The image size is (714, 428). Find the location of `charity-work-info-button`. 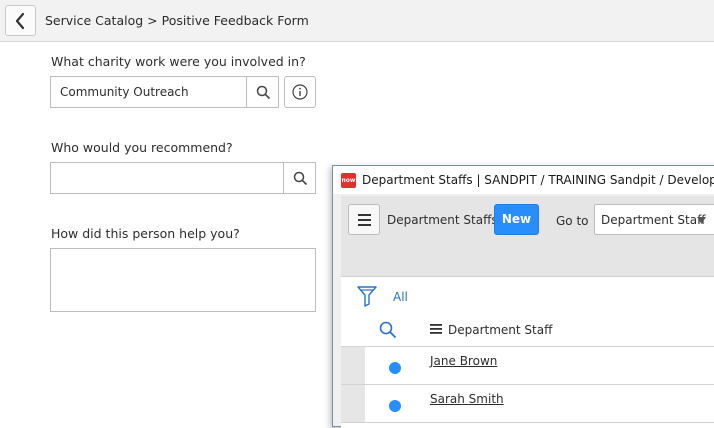

charity-work-info-button is located at coordinates (300, 92).